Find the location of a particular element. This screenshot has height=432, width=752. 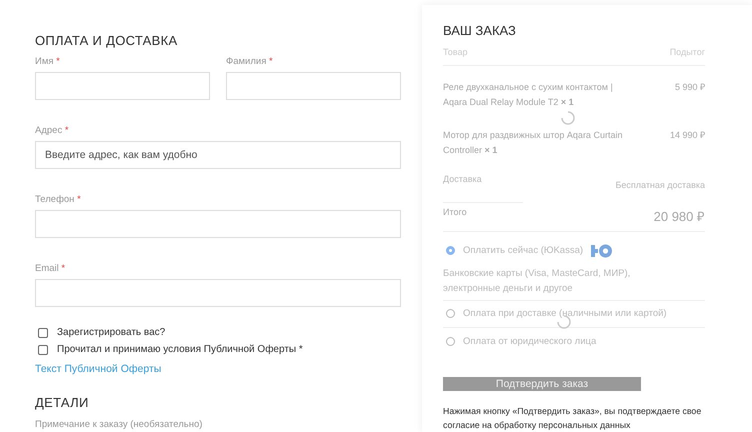

payment-option-label: Оплатить сейчас (ЮKassa) is located at coordinates (523, 250).